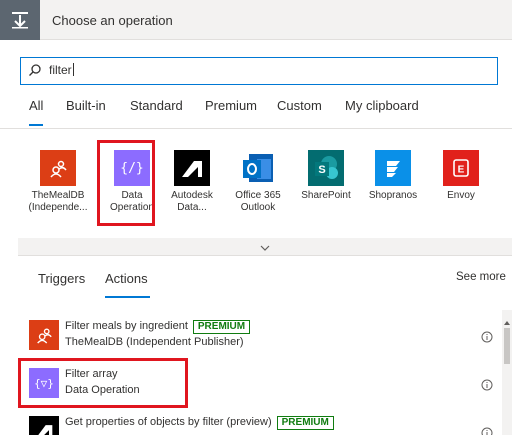 This screenshot has height=435, width=512. I want to click on envoy-icon: E, so click(461, 168).